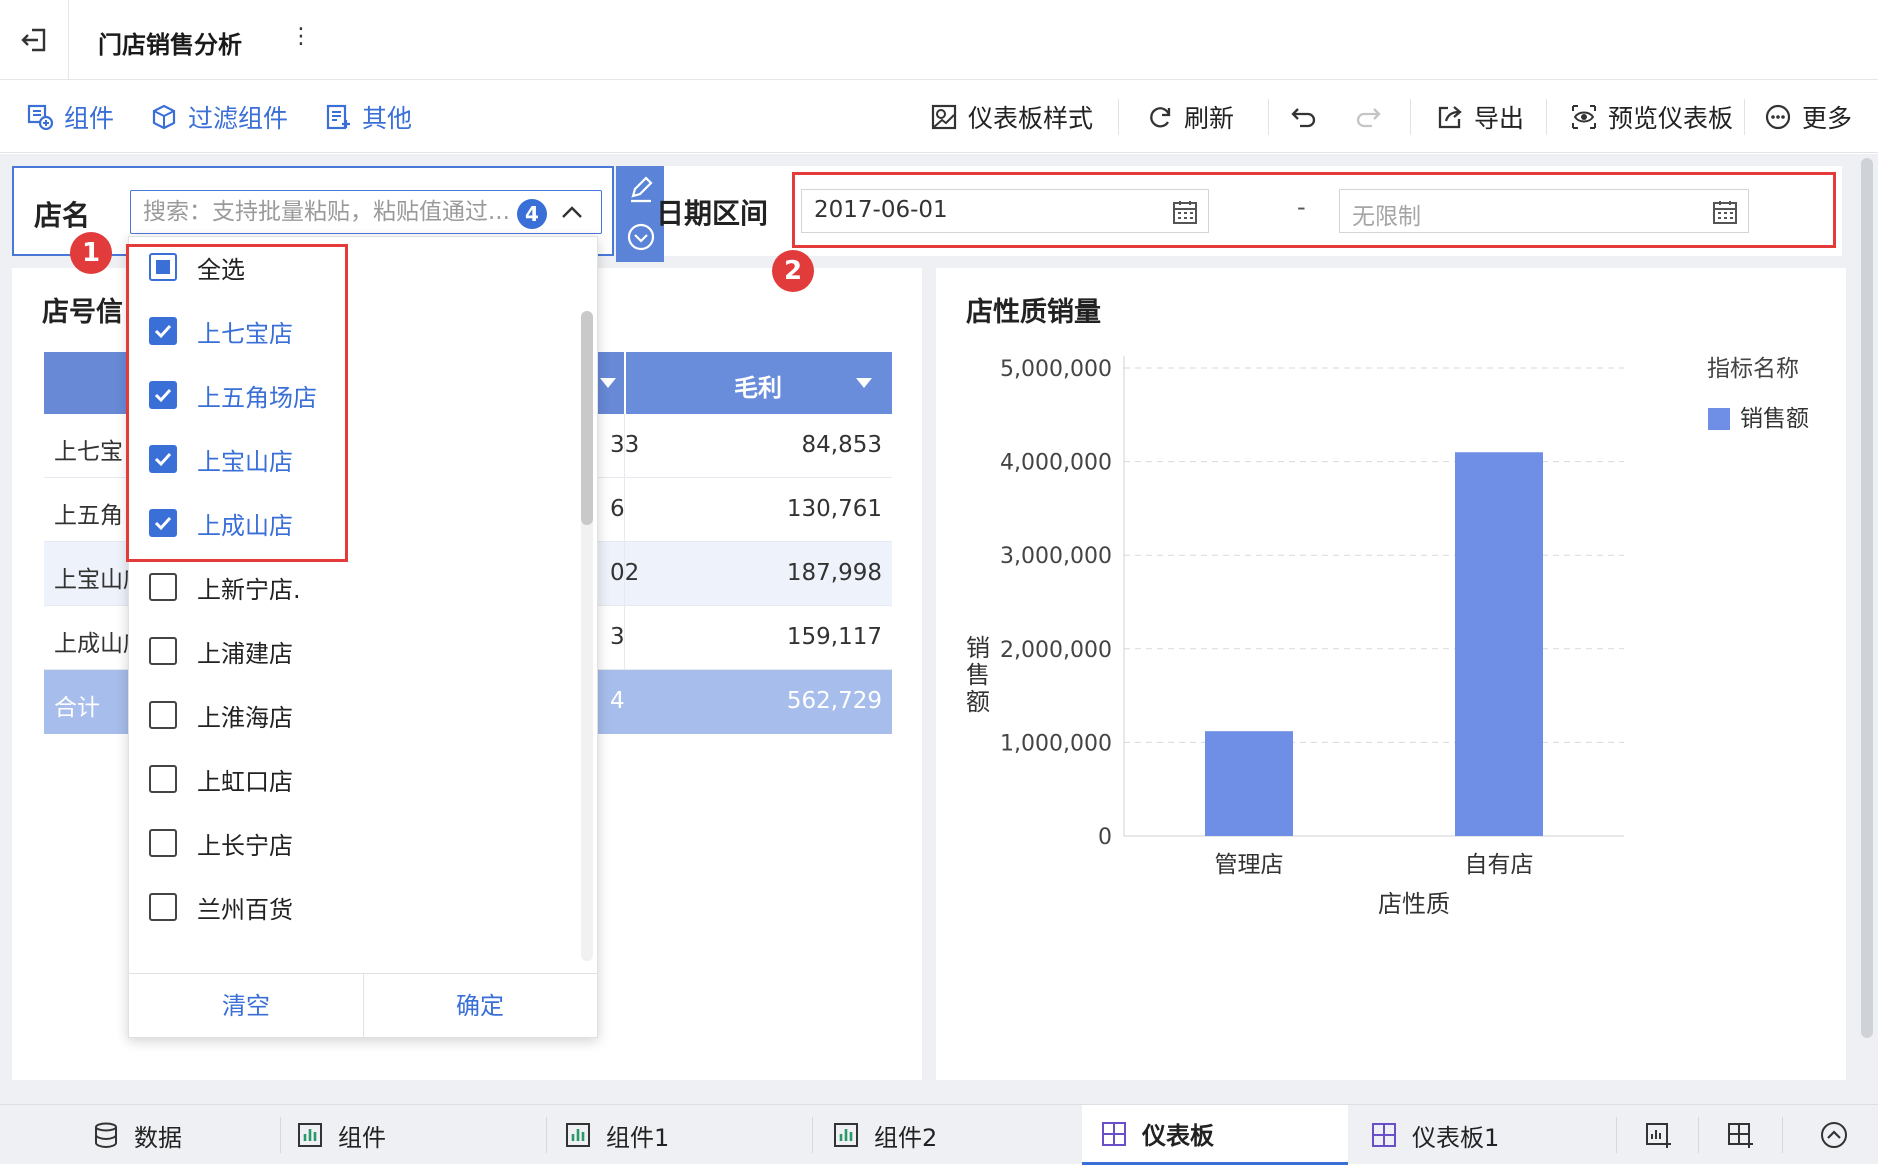 This screenshot has width=1878, height=1165. What do you see at coordinates (221, 907) in the screenshot?
I see `store-option: 兰州百货` at bounding box center [221, 907].